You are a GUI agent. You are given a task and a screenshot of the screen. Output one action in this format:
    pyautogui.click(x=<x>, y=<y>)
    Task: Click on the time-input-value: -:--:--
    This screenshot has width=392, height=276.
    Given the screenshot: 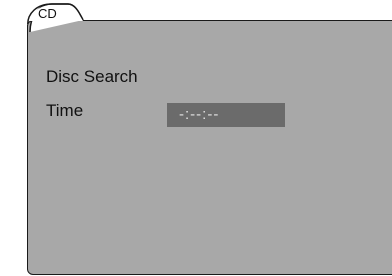 What is the action you would take?
    pyautogui.click(x=199, y=114)
    